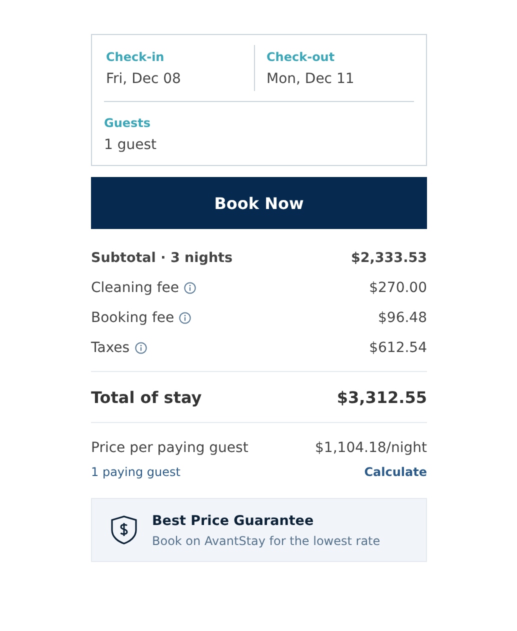 This screenshot has width=517, height=631. What do you see at coordinates (398, 348) in the screenshot?
I see `charge-amount: $612.54` at bounding box center [398, 348].